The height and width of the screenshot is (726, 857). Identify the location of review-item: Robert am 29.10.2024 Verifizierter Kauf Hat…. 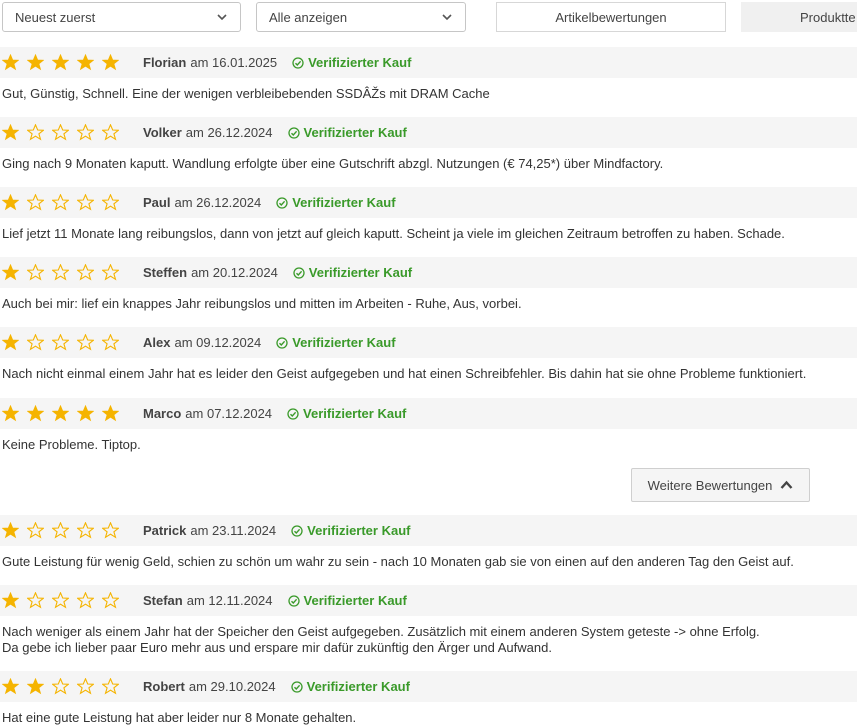
(428, 698).